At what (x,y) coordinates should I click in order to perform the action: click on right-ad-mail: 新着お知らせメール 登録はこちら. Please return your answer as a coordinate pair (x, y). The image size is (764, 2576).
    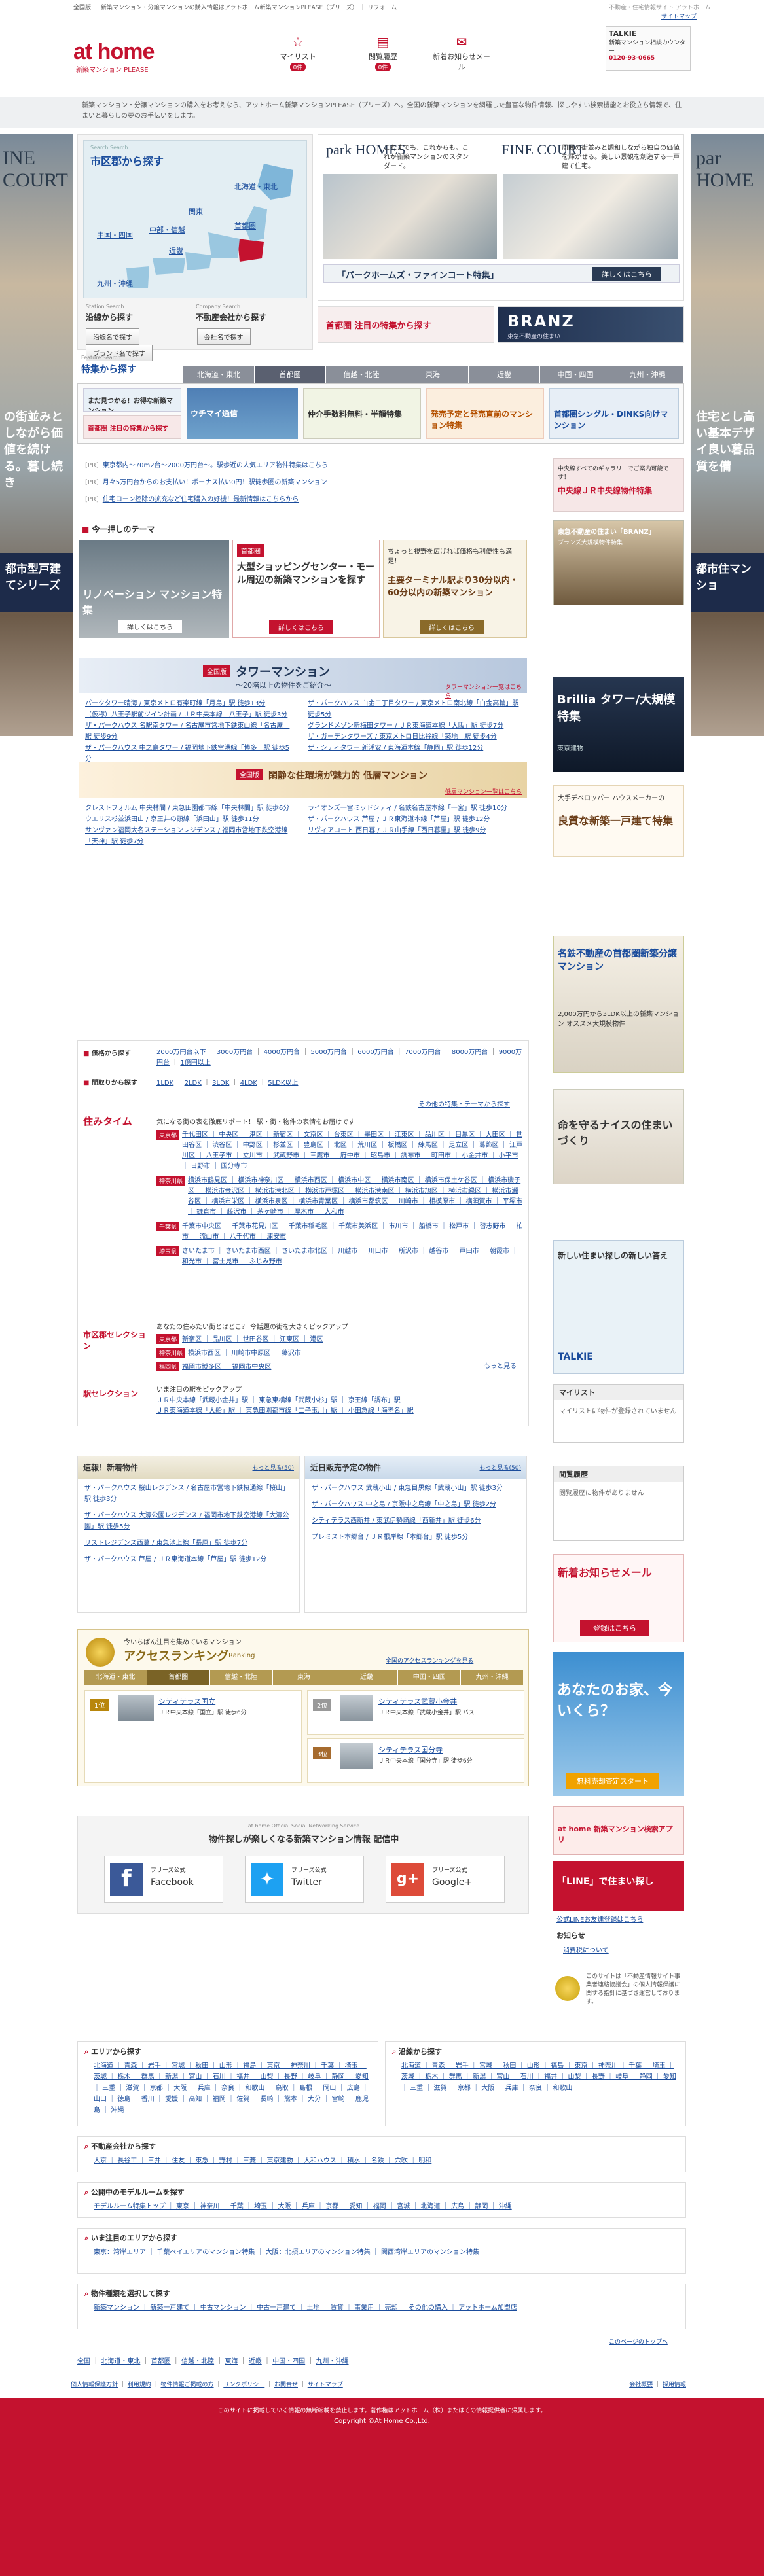
    Looking at the image, I should click on (618, 1598).